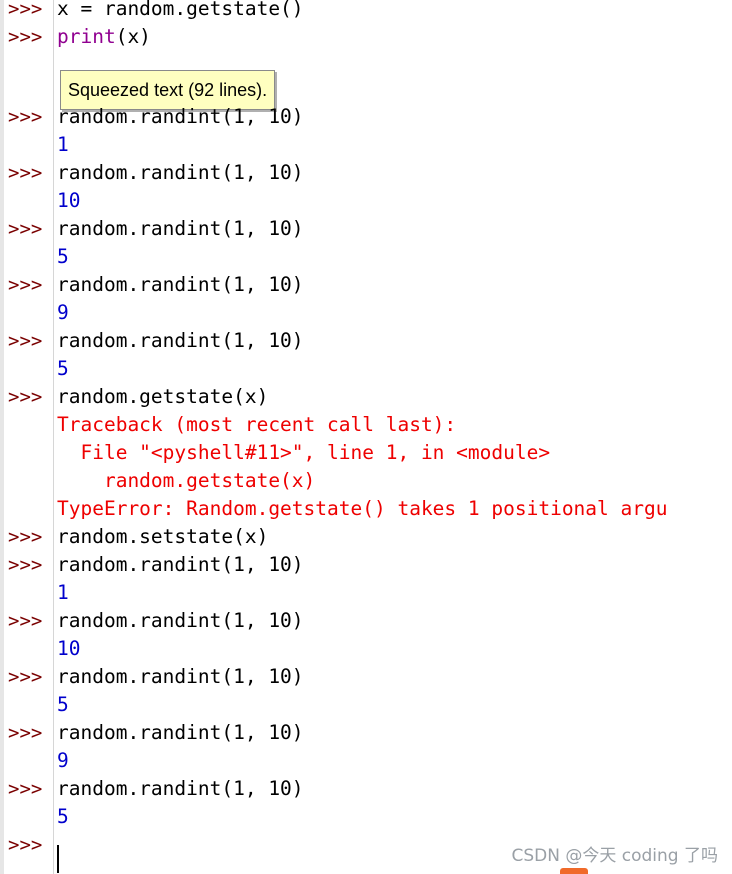 The width and height of the screenshot is (732, 874). I want to click on text-cursor, so click(58, 859).